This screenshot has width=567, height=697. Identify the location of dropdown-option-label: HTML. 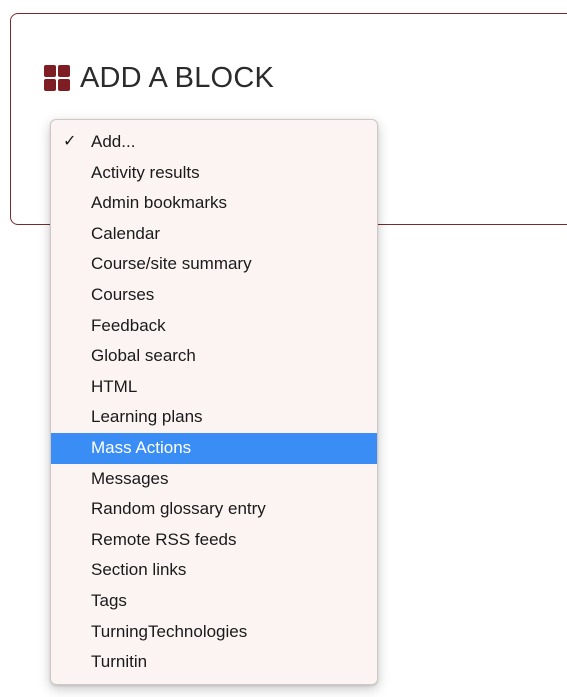
(114, 386).